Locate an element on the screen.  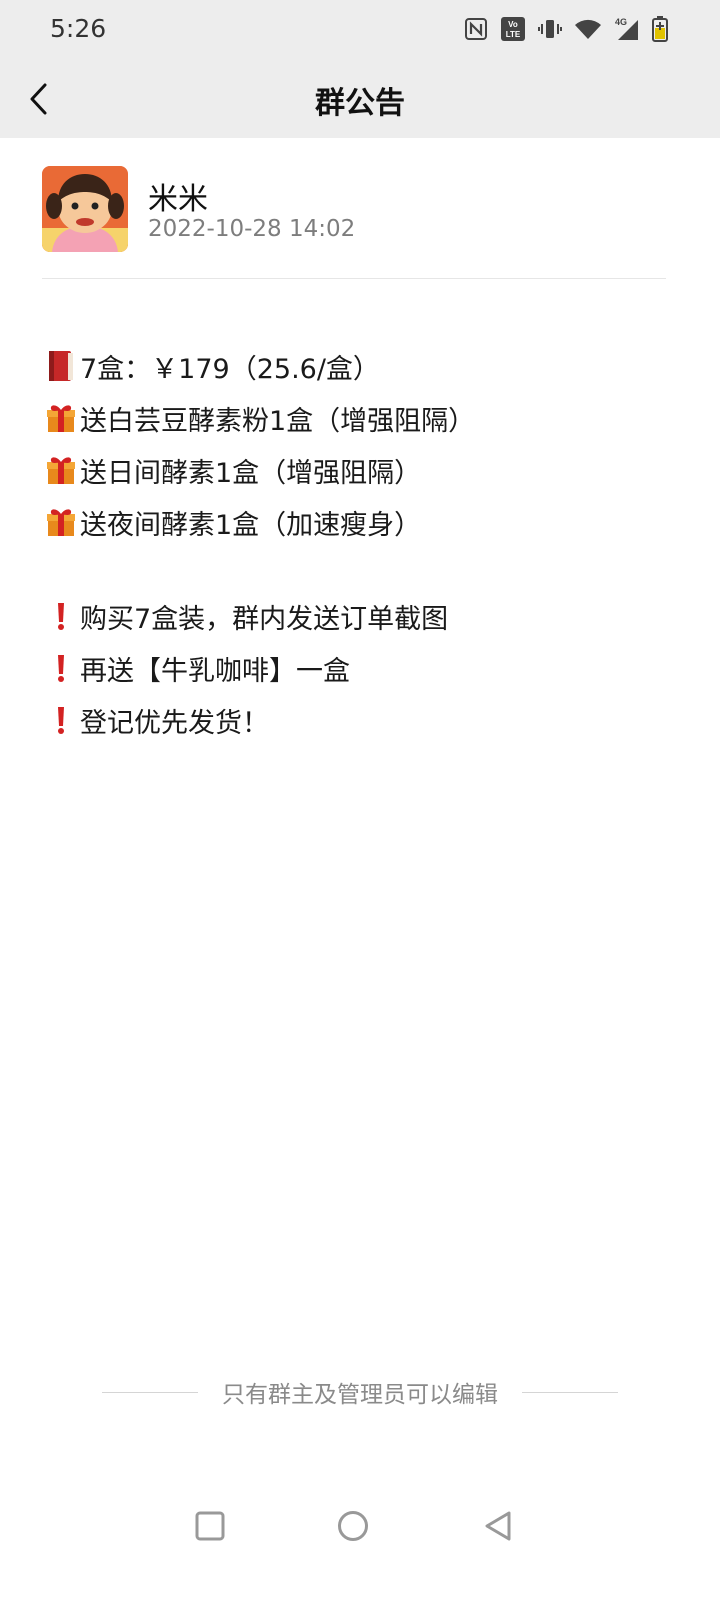
page-title: 群公告 is located at coordinates (360, 103).